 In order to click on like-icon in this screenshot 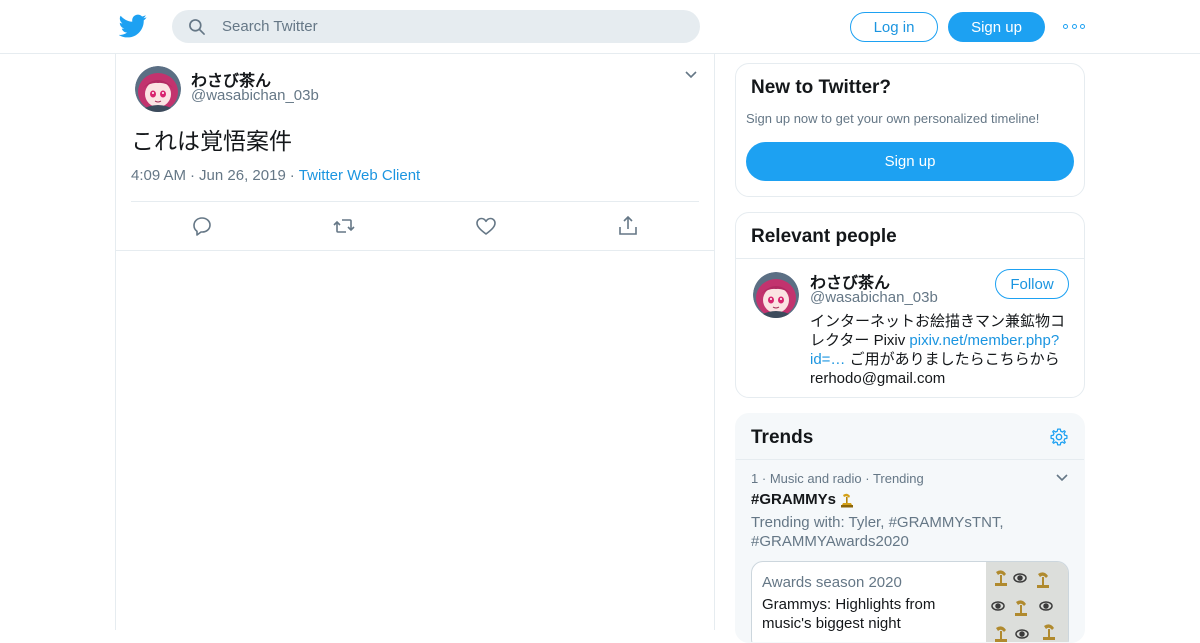, I will do `click(486, 226)`.